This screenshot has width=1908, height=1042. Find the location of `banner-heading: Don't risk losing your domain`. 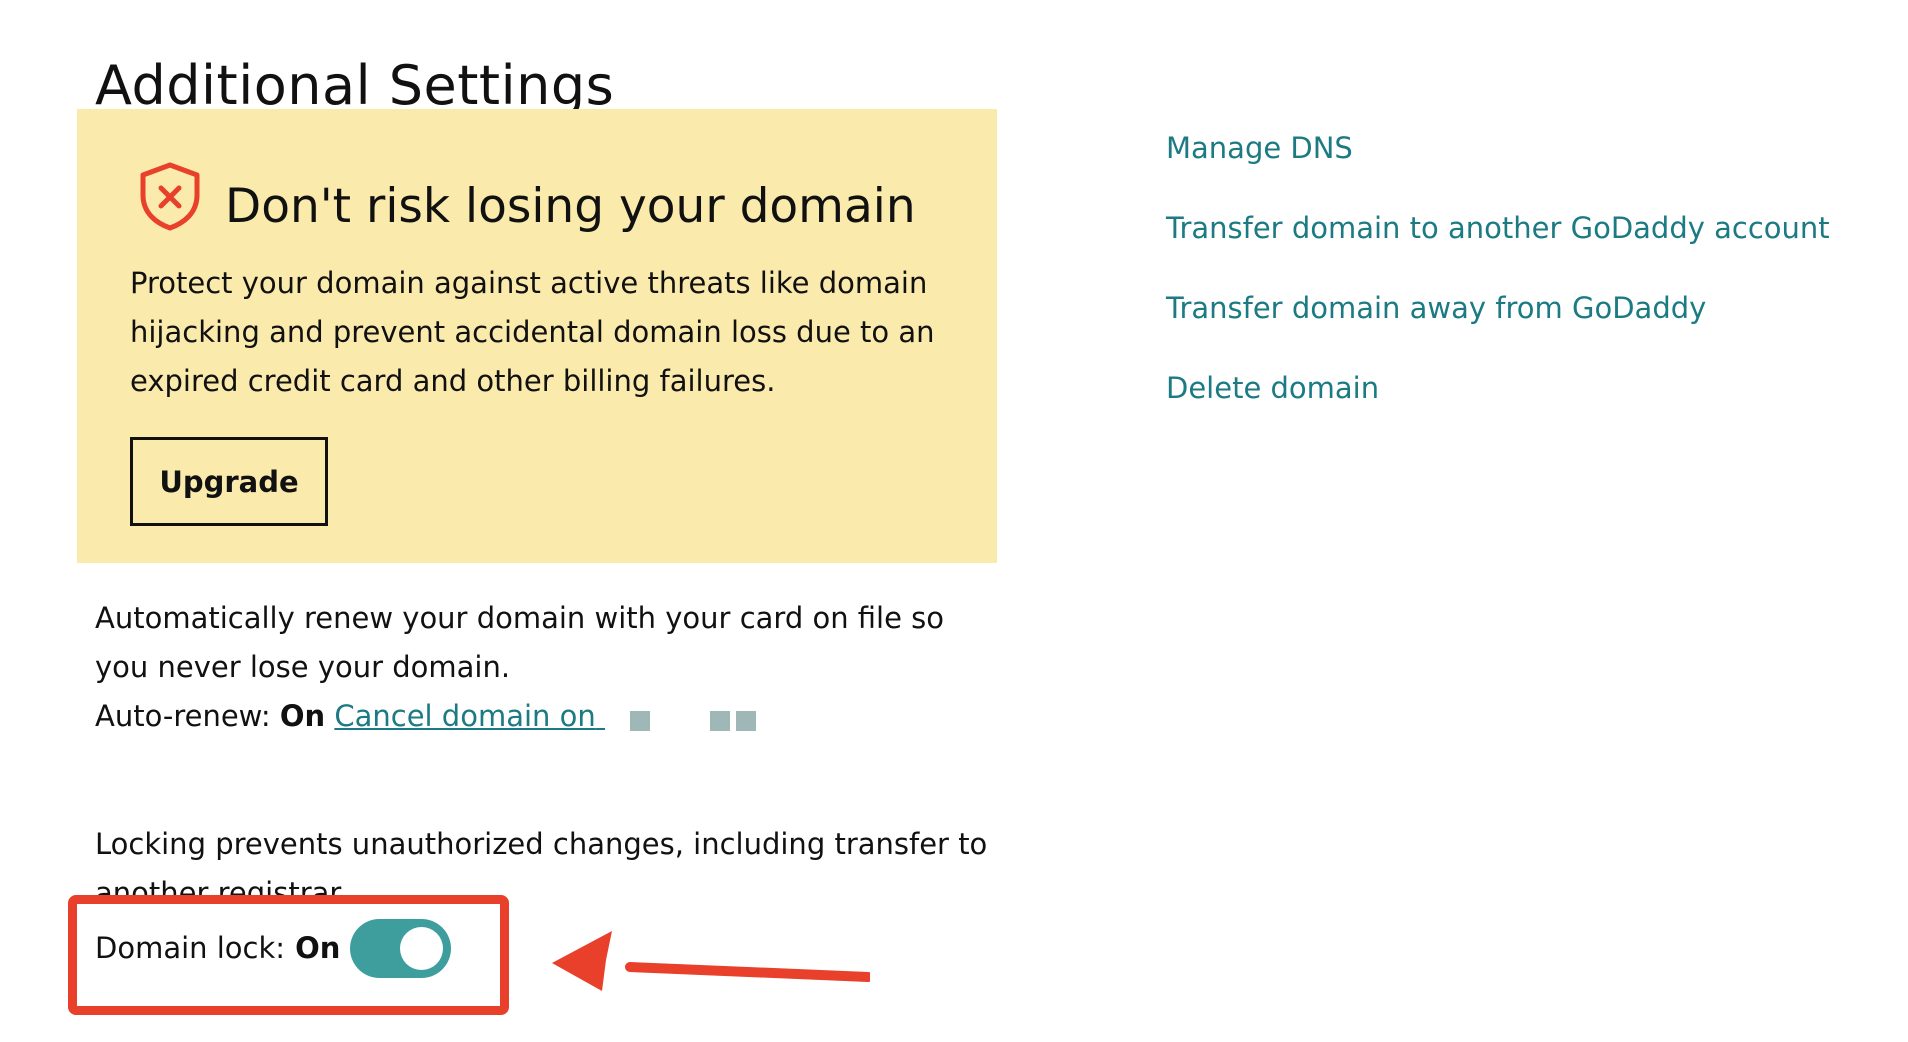

banner-heading: Don't risk losing your domain is located at coordinates (570, 206).